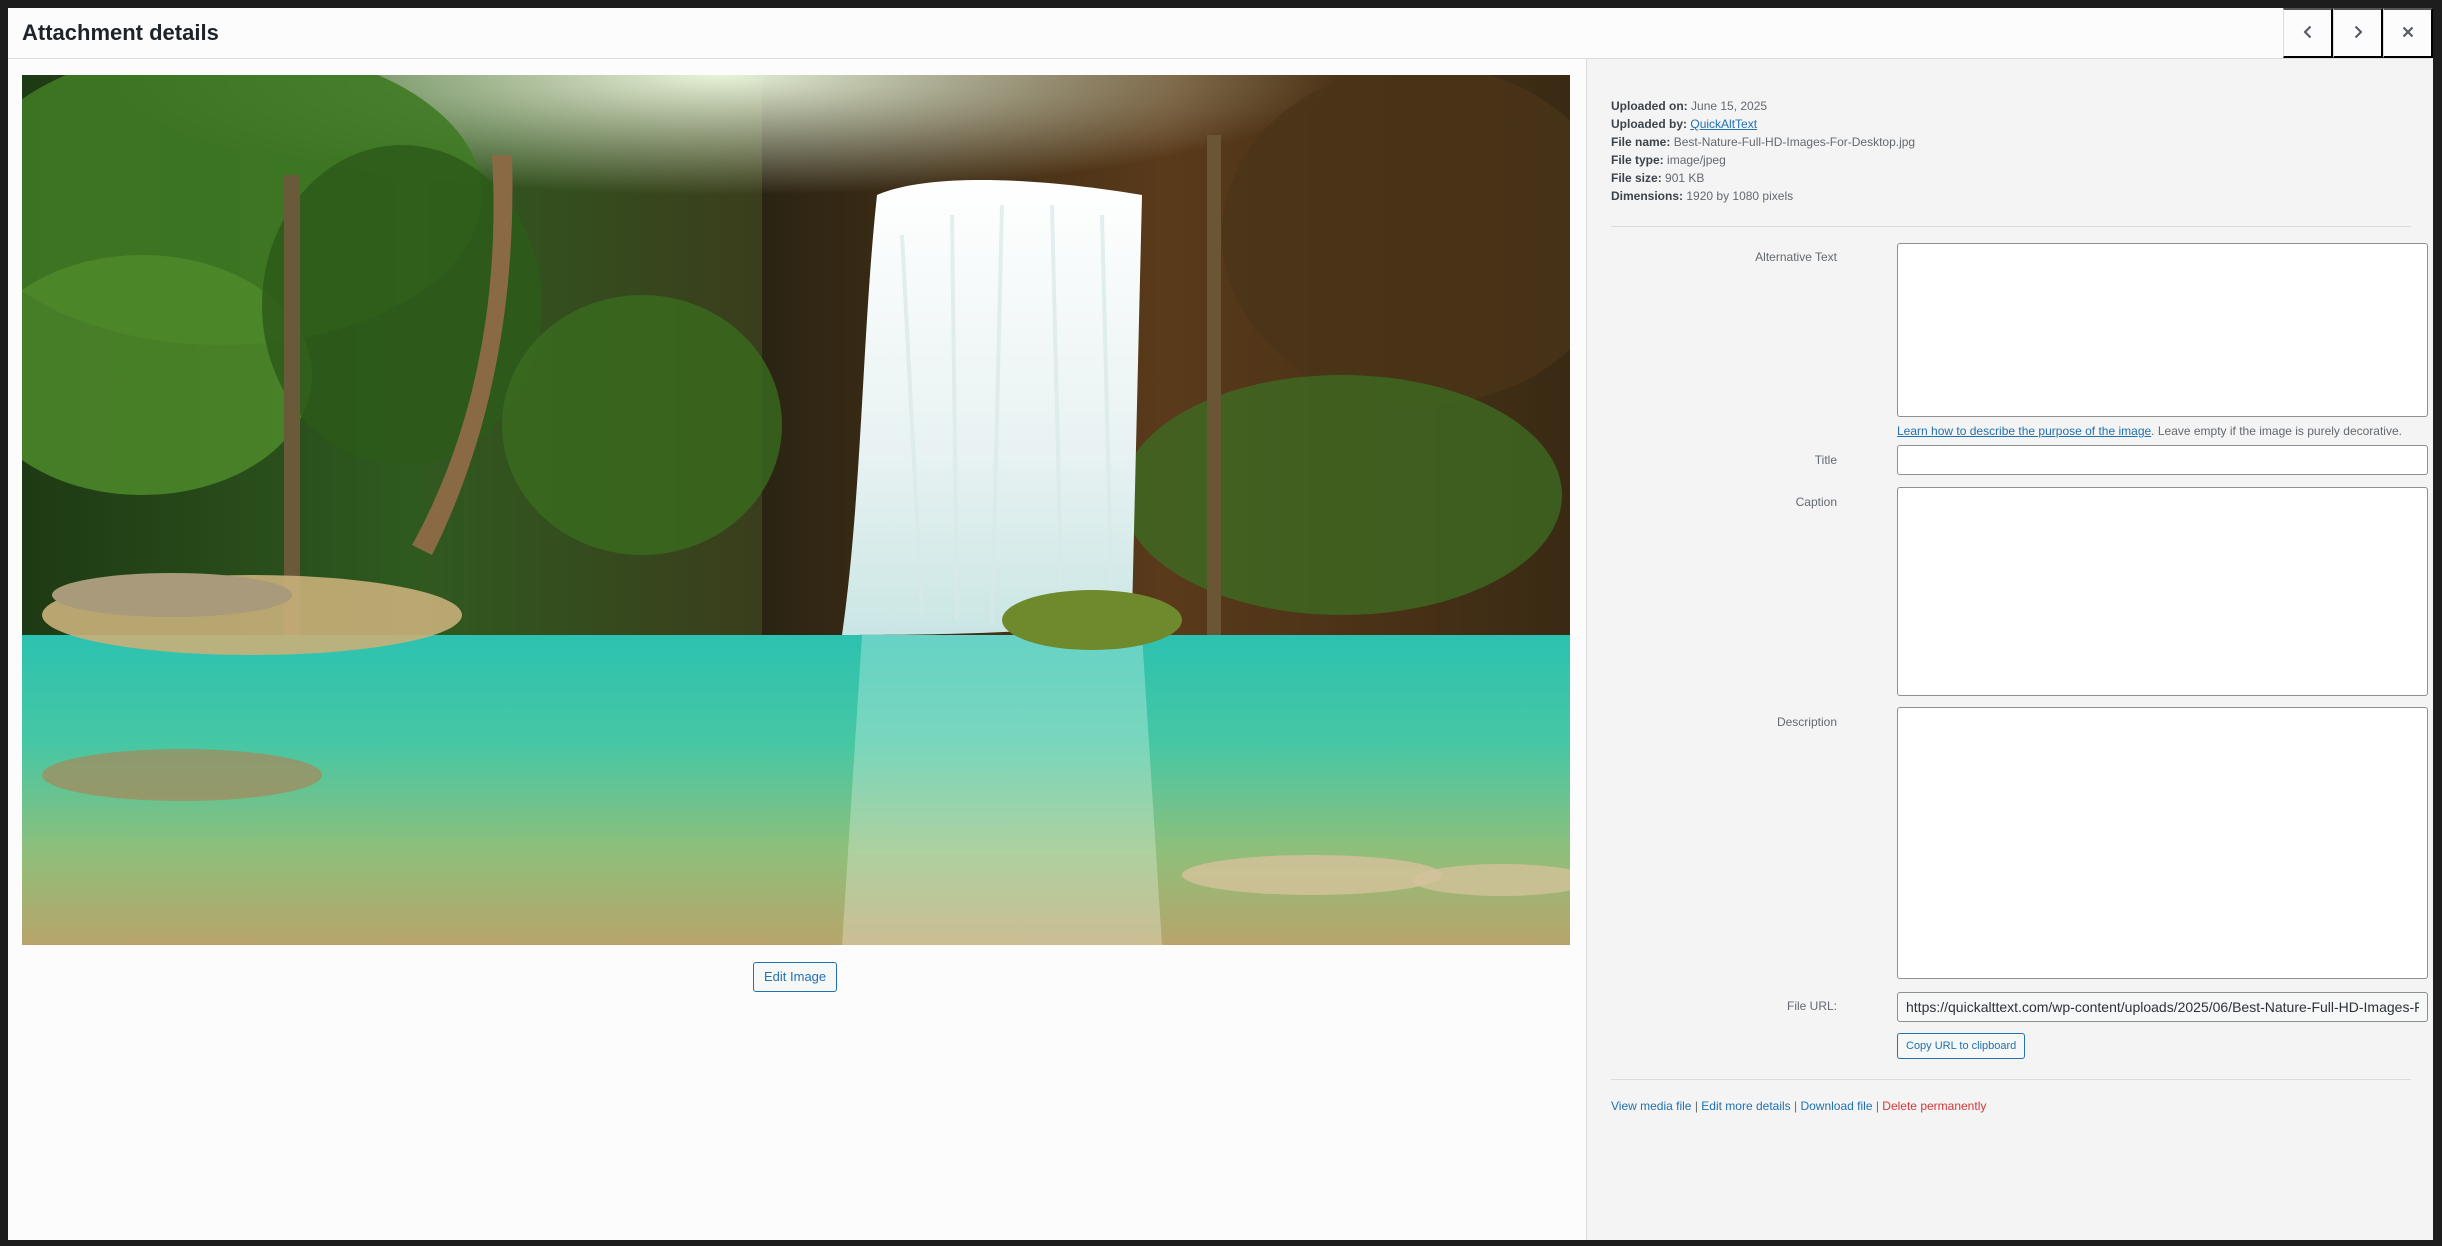 This screenshot has width=2442, height=1246. Describe the element at coordinates (1729, 106) in the screenshot. I see `uploaded-on-value: June 15, 2025` at that location.